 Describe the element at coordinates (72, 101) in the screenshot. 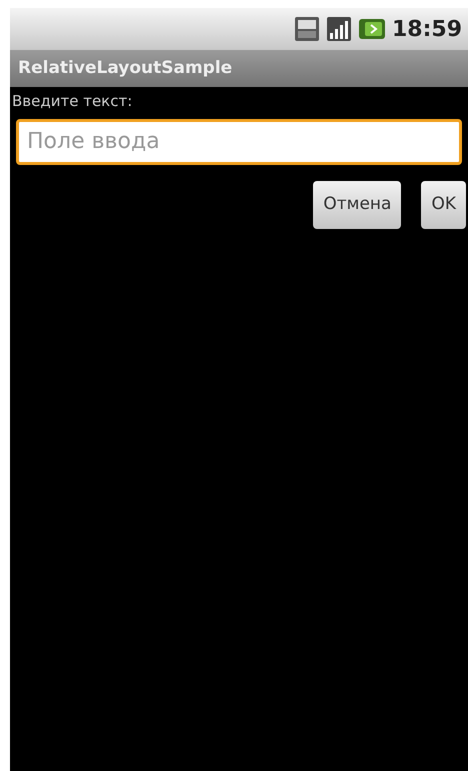

I see `field-label: Введите текст:` at that location.